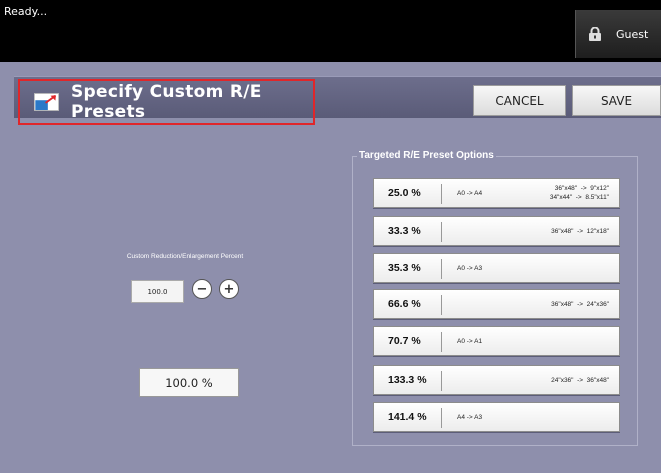  What do you see at coordinates (185, 256) in the screenshot?
I see `custom-percent-label: Custom Reduction/Enlargement Percent` at bounding box center [185, 256].